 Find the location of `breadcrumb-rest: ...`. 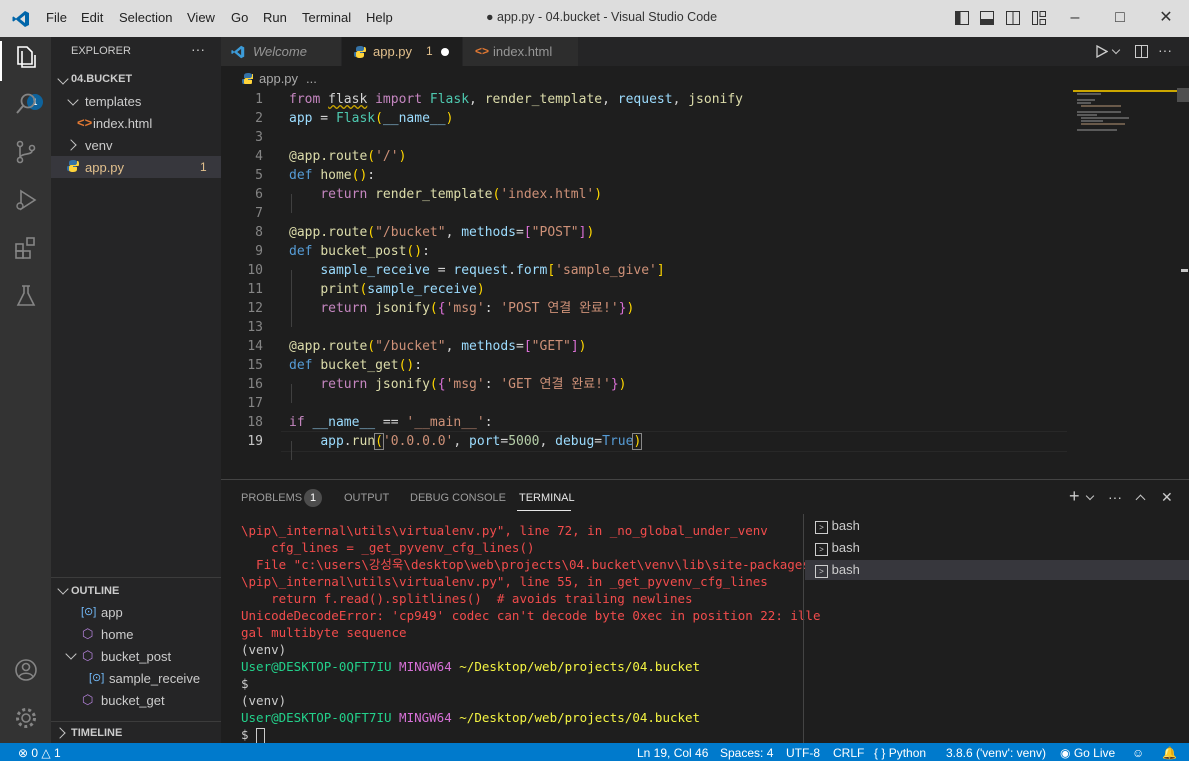

breadcrumb-rest: ... is located at coordinates (311, 78).